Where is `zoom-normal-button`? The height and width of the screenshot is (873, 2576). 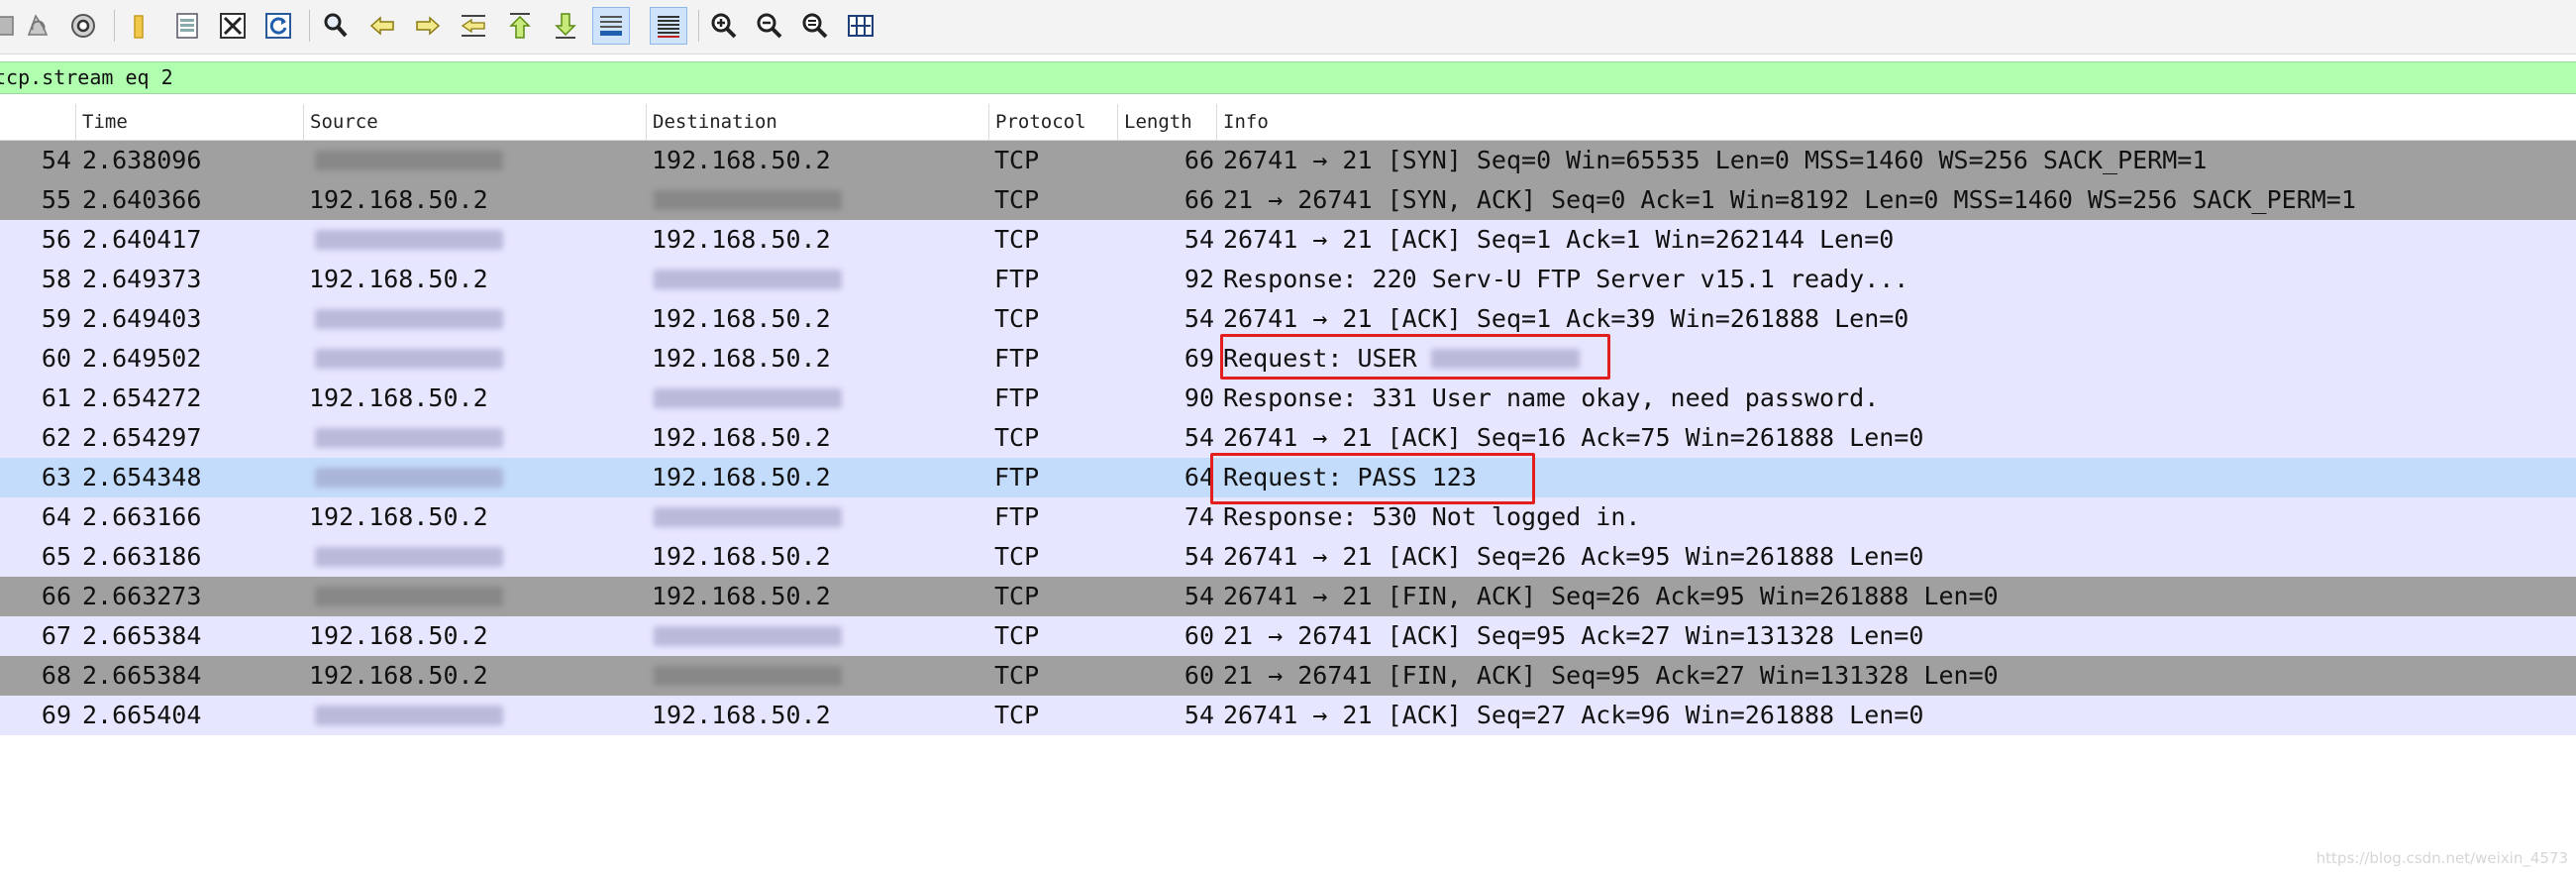 zoom-normal-button is located at coordinates (815, 26).